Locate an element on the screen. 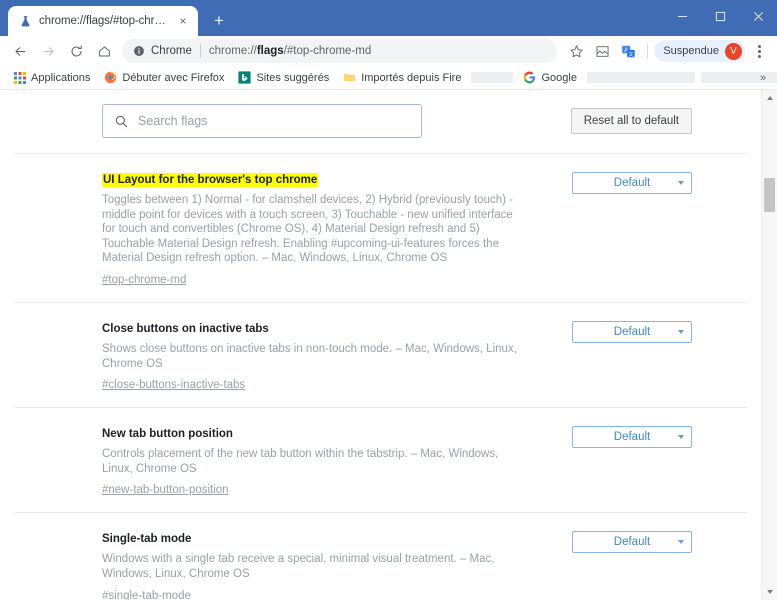 Image resolution: width=777 pixels, height=600 pixels. omnibox-scheme-label: Chrome is located at coordinates (171, 51).